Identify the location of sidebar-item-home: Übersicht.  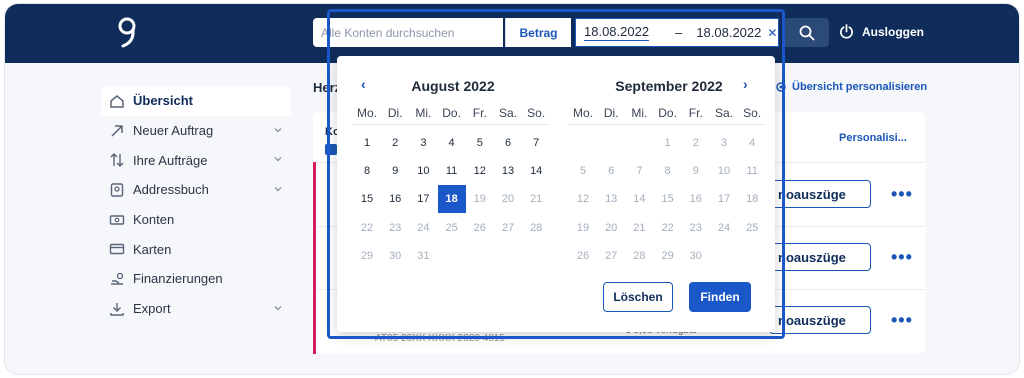
(196, 101).